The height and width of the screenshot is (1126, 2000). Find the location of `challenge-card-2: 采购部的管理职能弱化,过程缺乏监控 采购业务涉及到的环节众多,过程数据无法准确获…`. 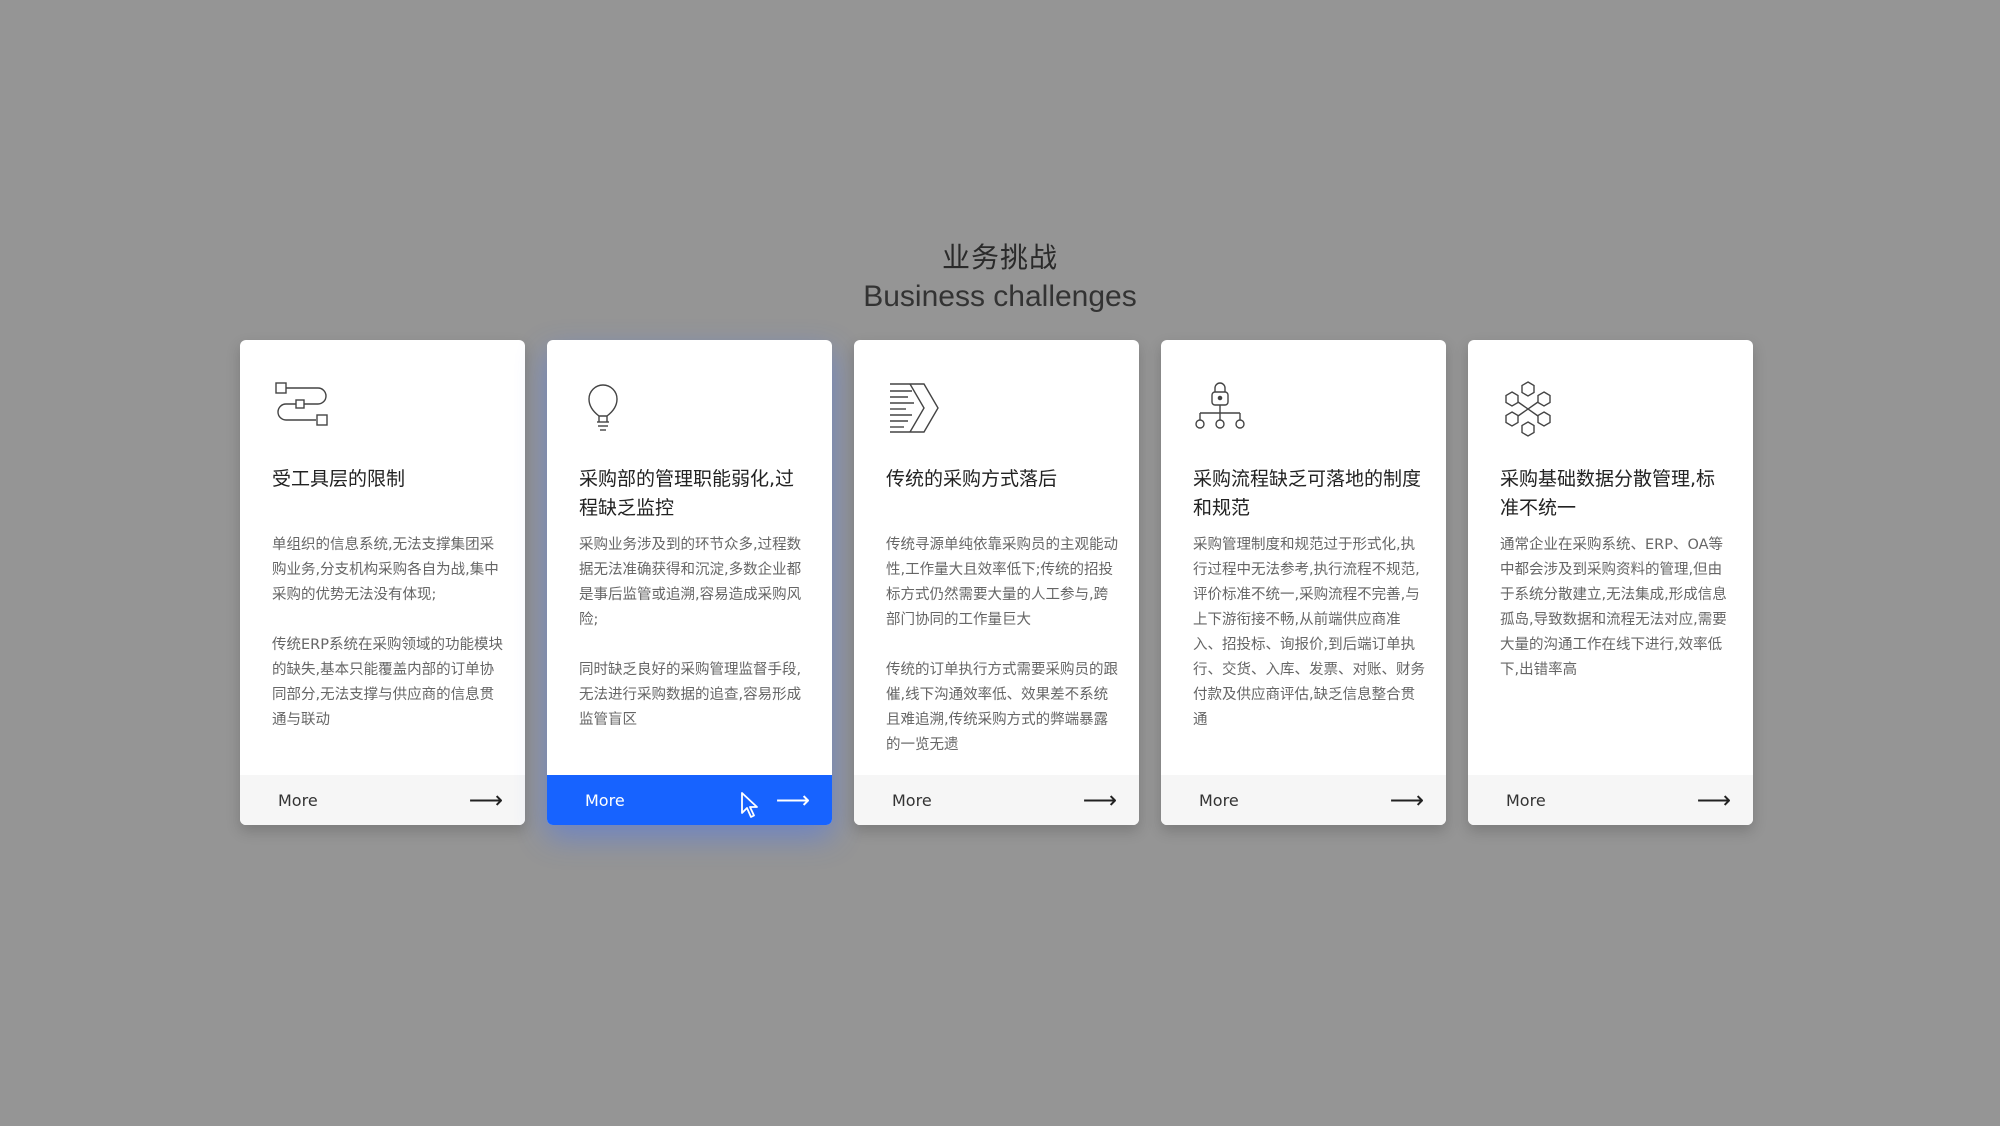

challenge-card-2: 采购部的管理职能弱化,过程缺乏监控 采购业务涉及到的环节众多,过程数据无法准确获… is located at coordinates (689, 582).